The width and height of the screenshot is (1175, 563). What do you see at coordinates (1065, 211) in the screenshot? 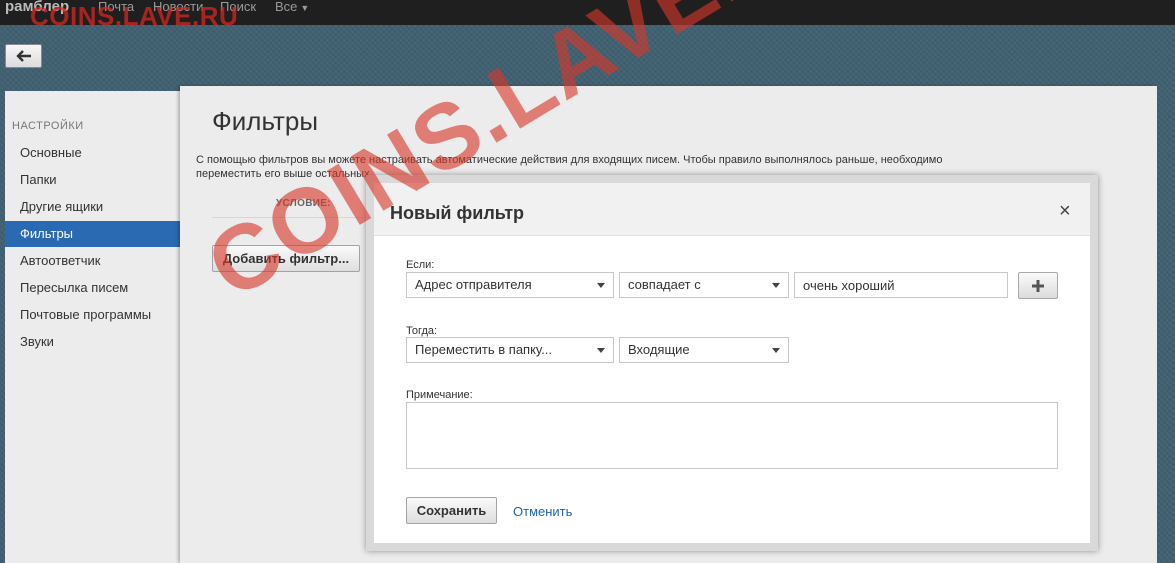
I see `close-icon: ×` at bounding box center [1065, 211].